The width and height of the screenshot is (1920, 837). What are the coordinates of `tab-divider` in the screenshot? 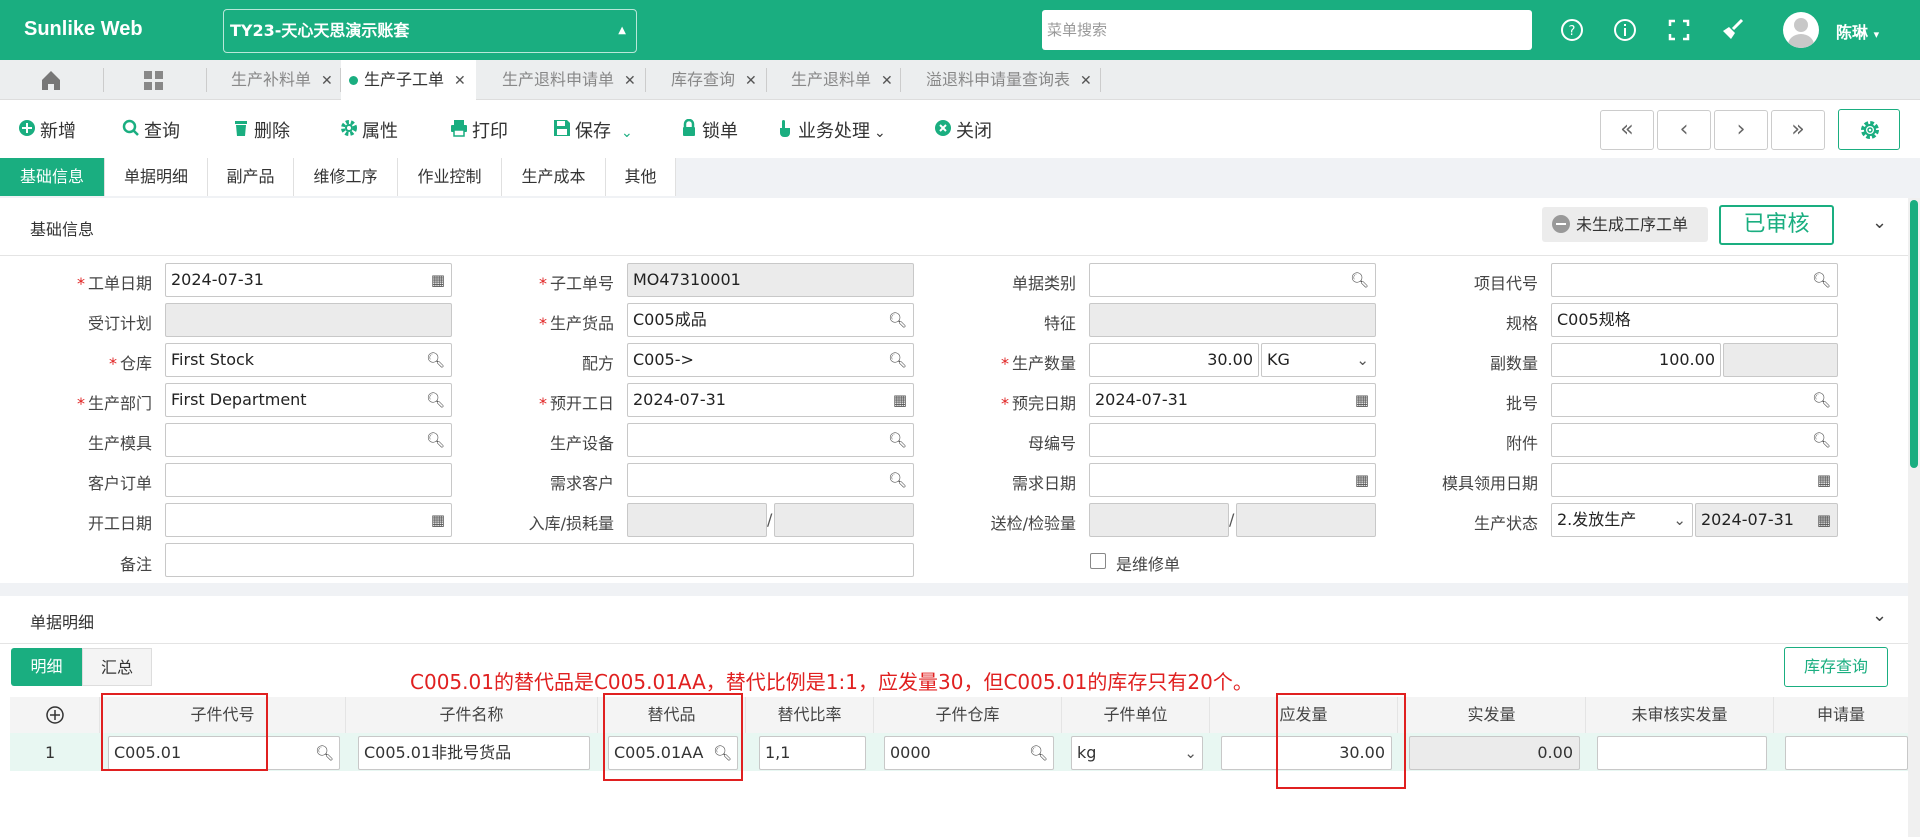 It's located at (103, 80).